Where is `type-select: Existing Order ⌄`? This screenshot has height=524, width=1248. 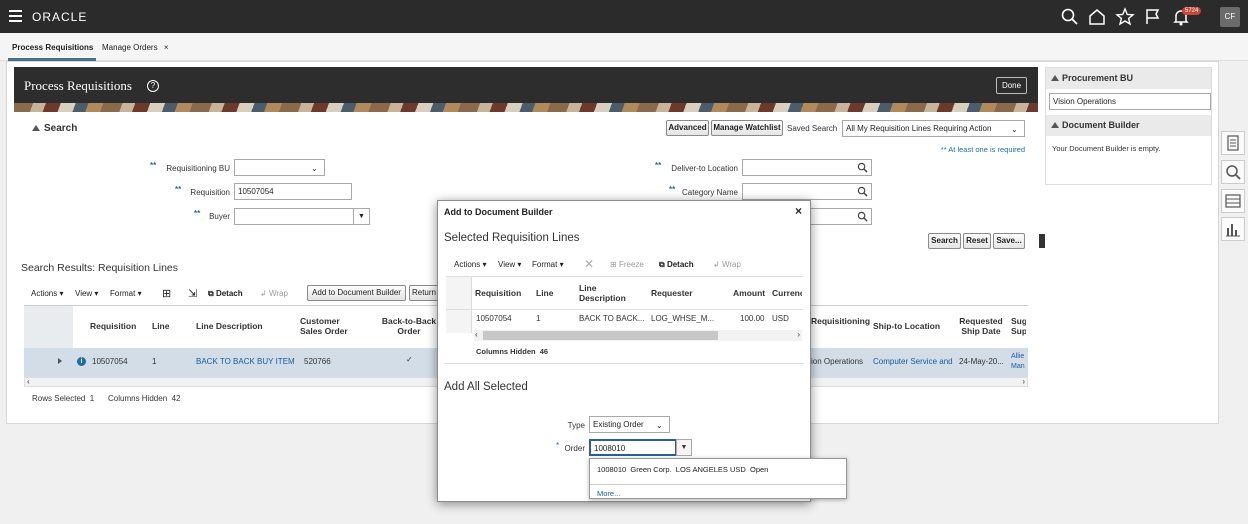
type-select: Existing Order ⌄ is located at coordinates (629, 424).